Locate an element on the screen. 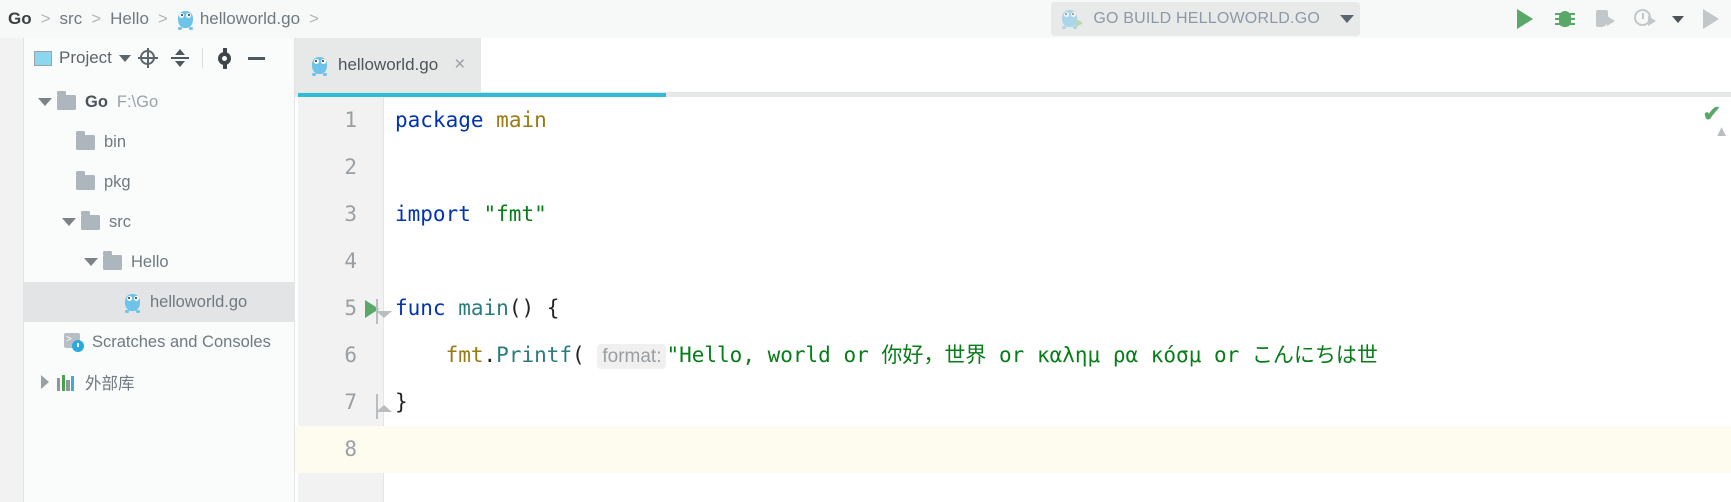  run-anything-button is located at coordinates (1711, 19).